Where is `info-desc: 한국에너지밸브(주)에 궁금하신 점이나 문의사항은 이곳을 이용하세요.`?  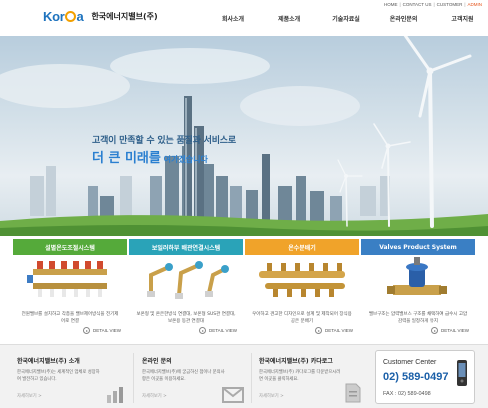
info-desc: 한국에너지밸브(주)에 궁금하신 점이나 문의사항은 이곳을 이용하세요. is located at coordinates (183, 376).